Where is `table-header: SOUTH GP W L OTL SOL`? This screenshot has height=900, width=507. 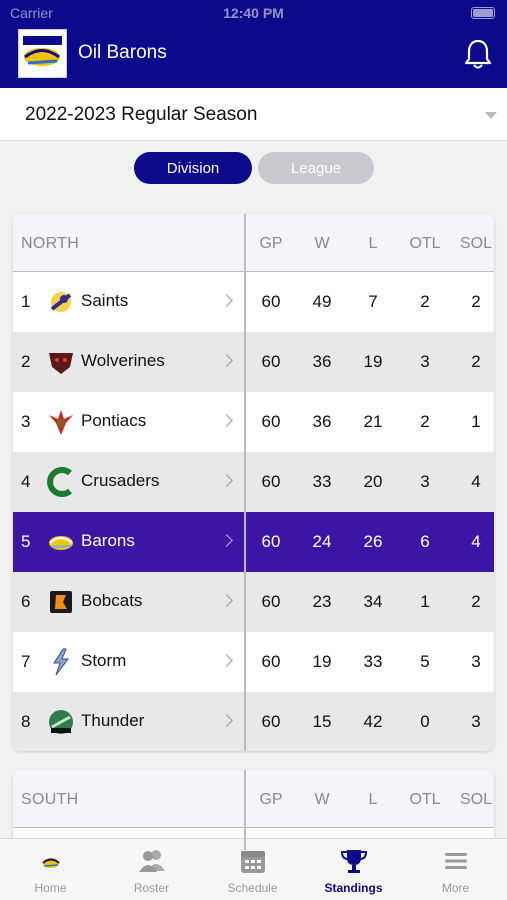
table-header: SOUTH GP W L OTL SOL is located at coordinates (253, 799).